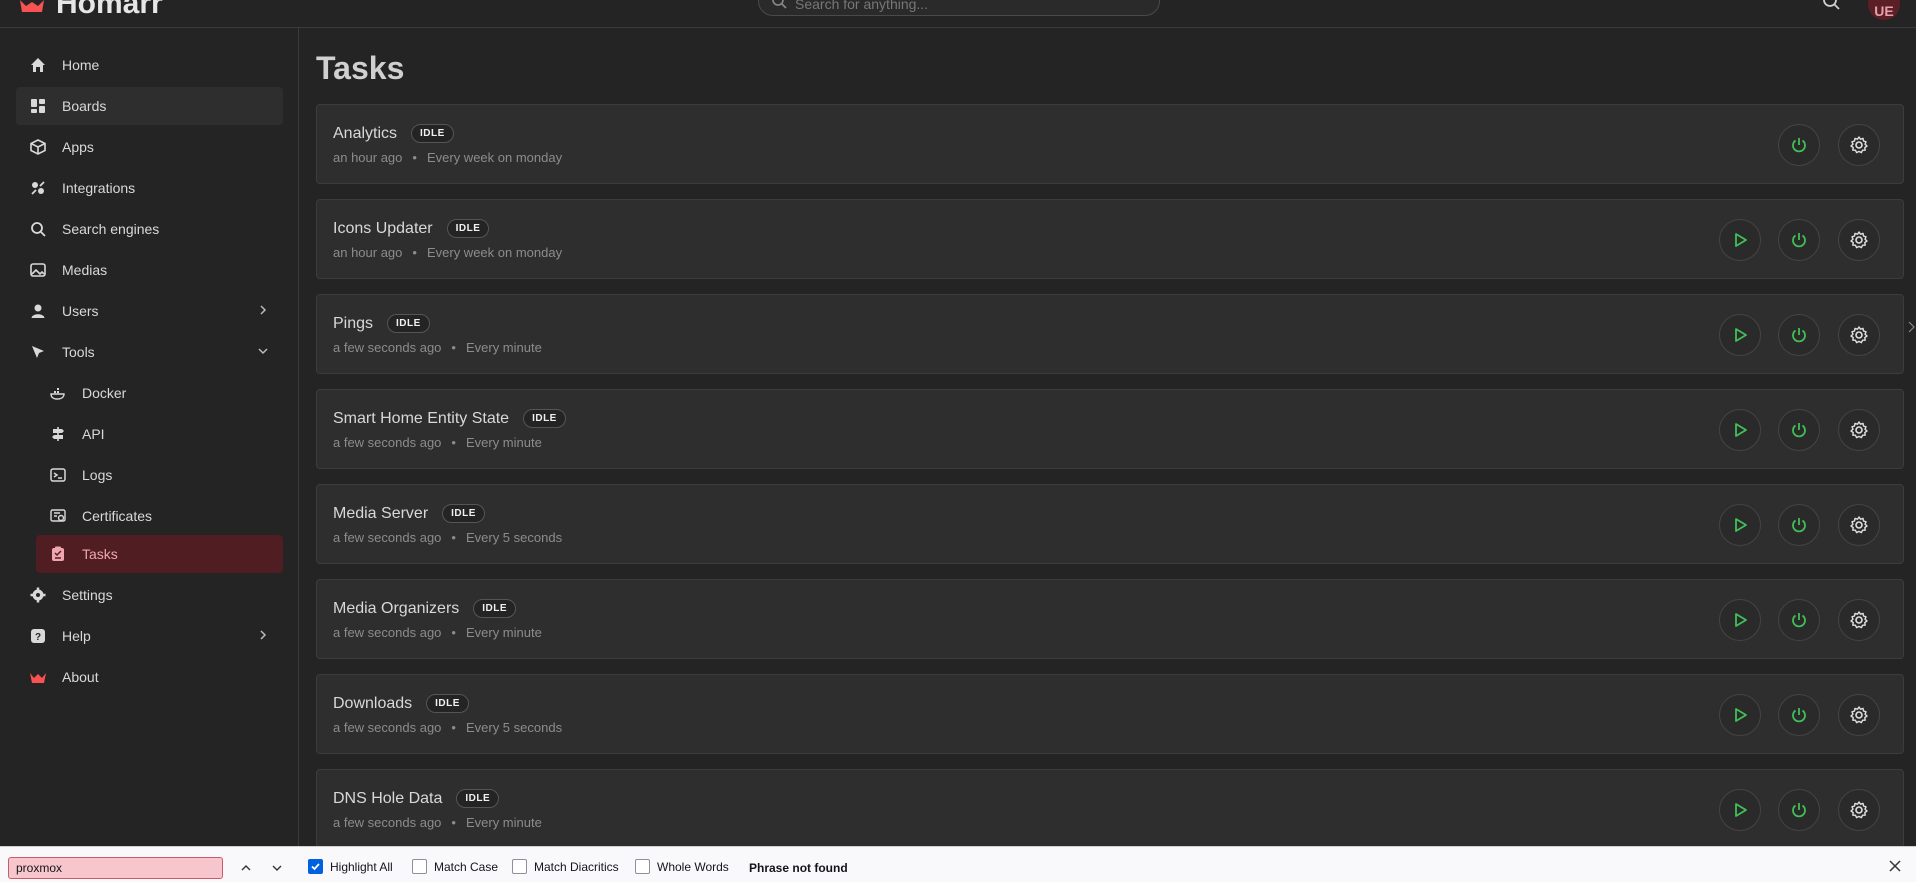  I want to click on sidebar-item-logs: Logs, so click(159, 475).